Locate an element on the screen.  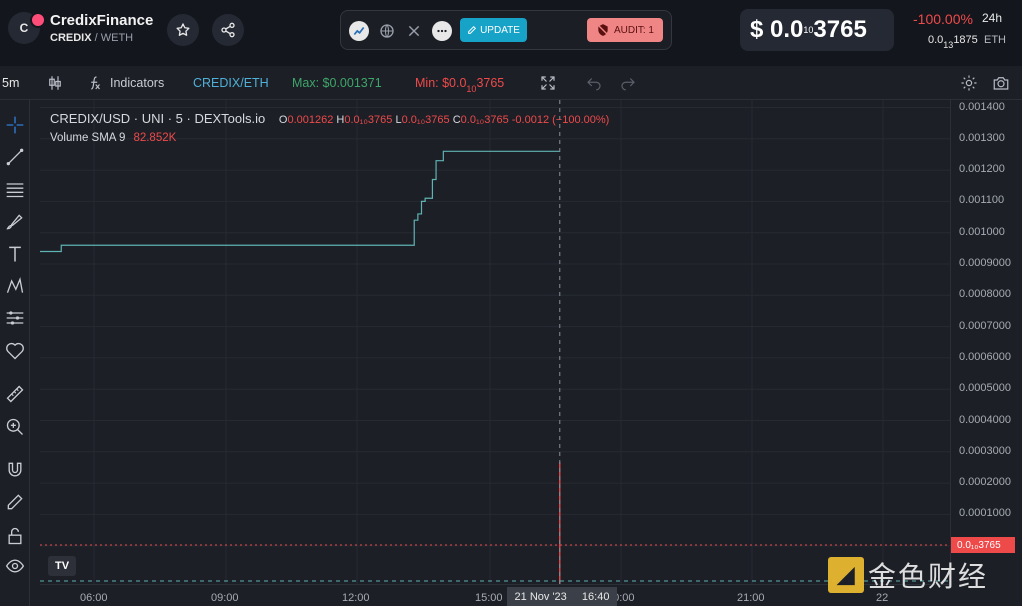
ruler-icon is located at coordinates (15, 394).